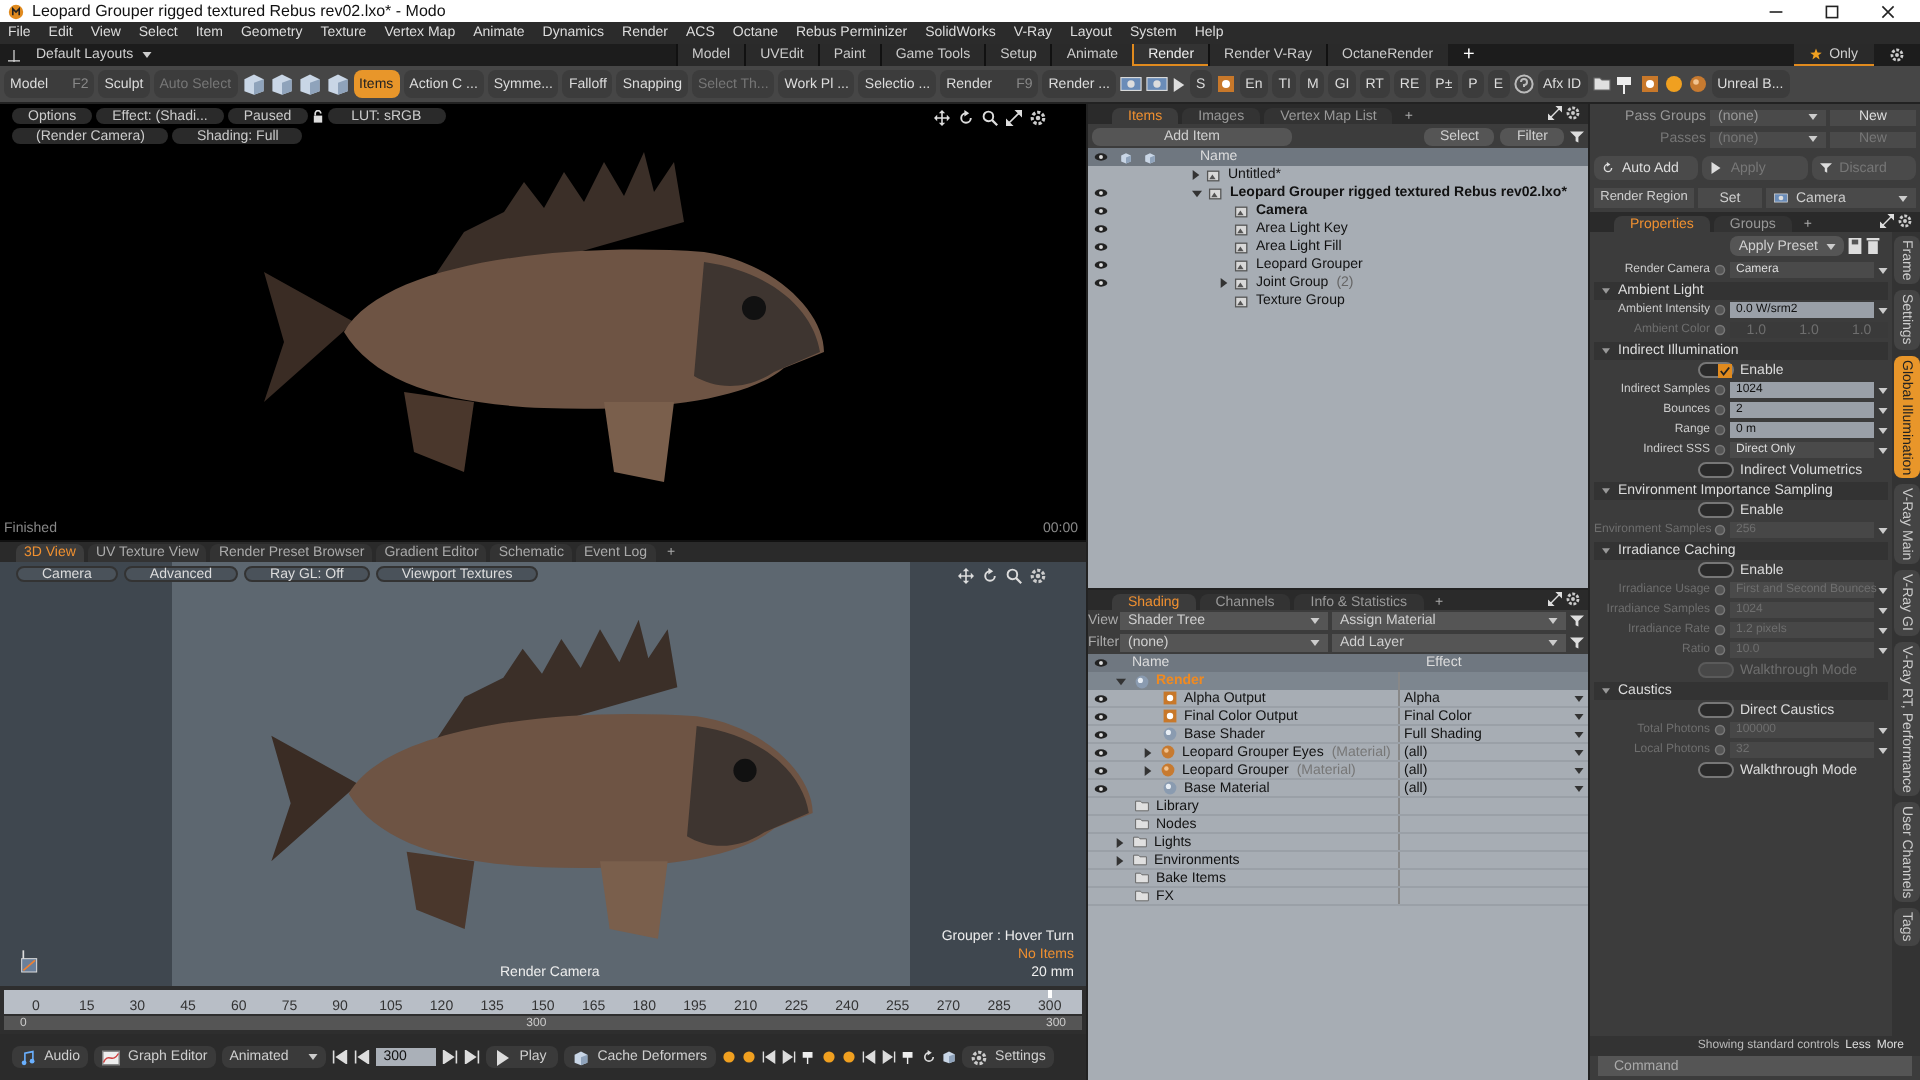  Describe the element at coordinates (471, 1057) in the screenshot. I see `skip-forward-icon` at that location.